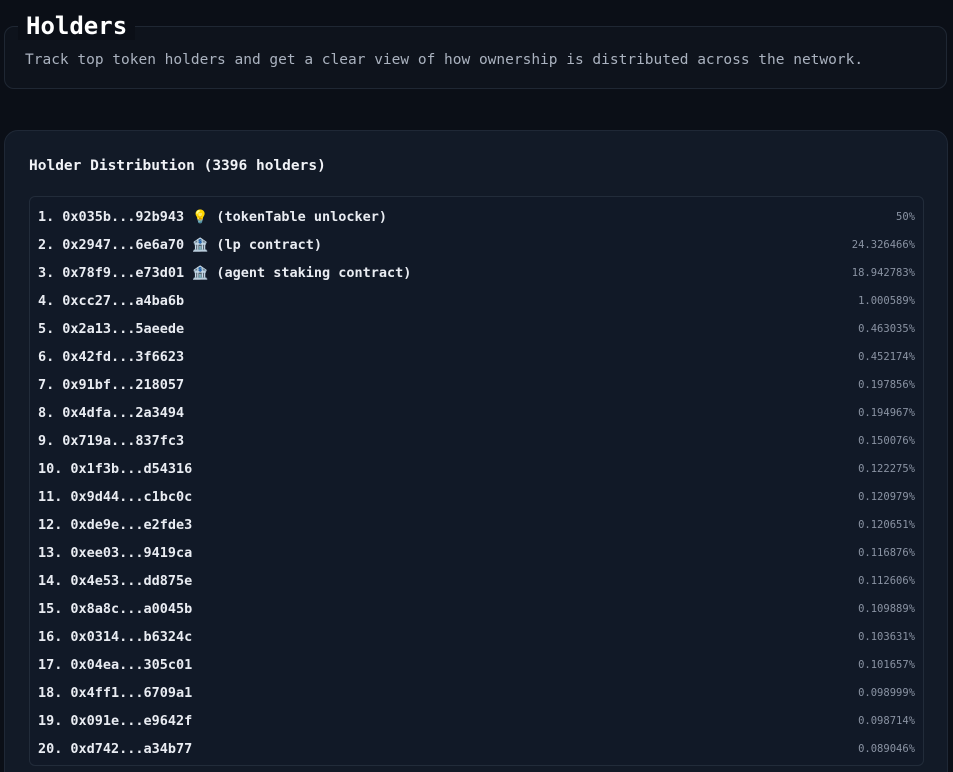 This screenshot has width=953, height=772. Describe the element at coordinates (123, 273) in the screenshot. I see `holder-address: 0x78f9...e73d01` at that location.